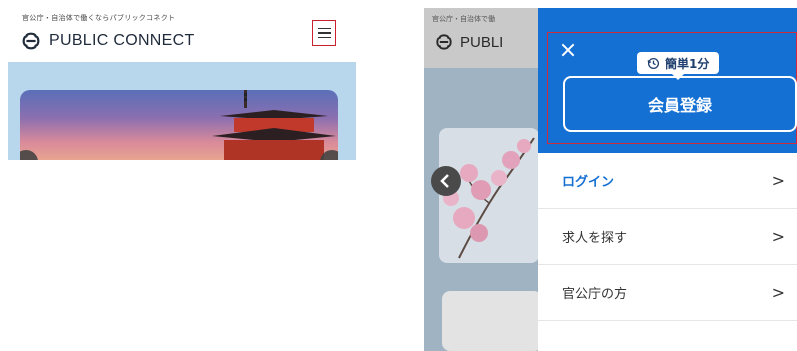 The width and height of the screenshot is (797, 351). I want to click on content-card, so click(492, 321).